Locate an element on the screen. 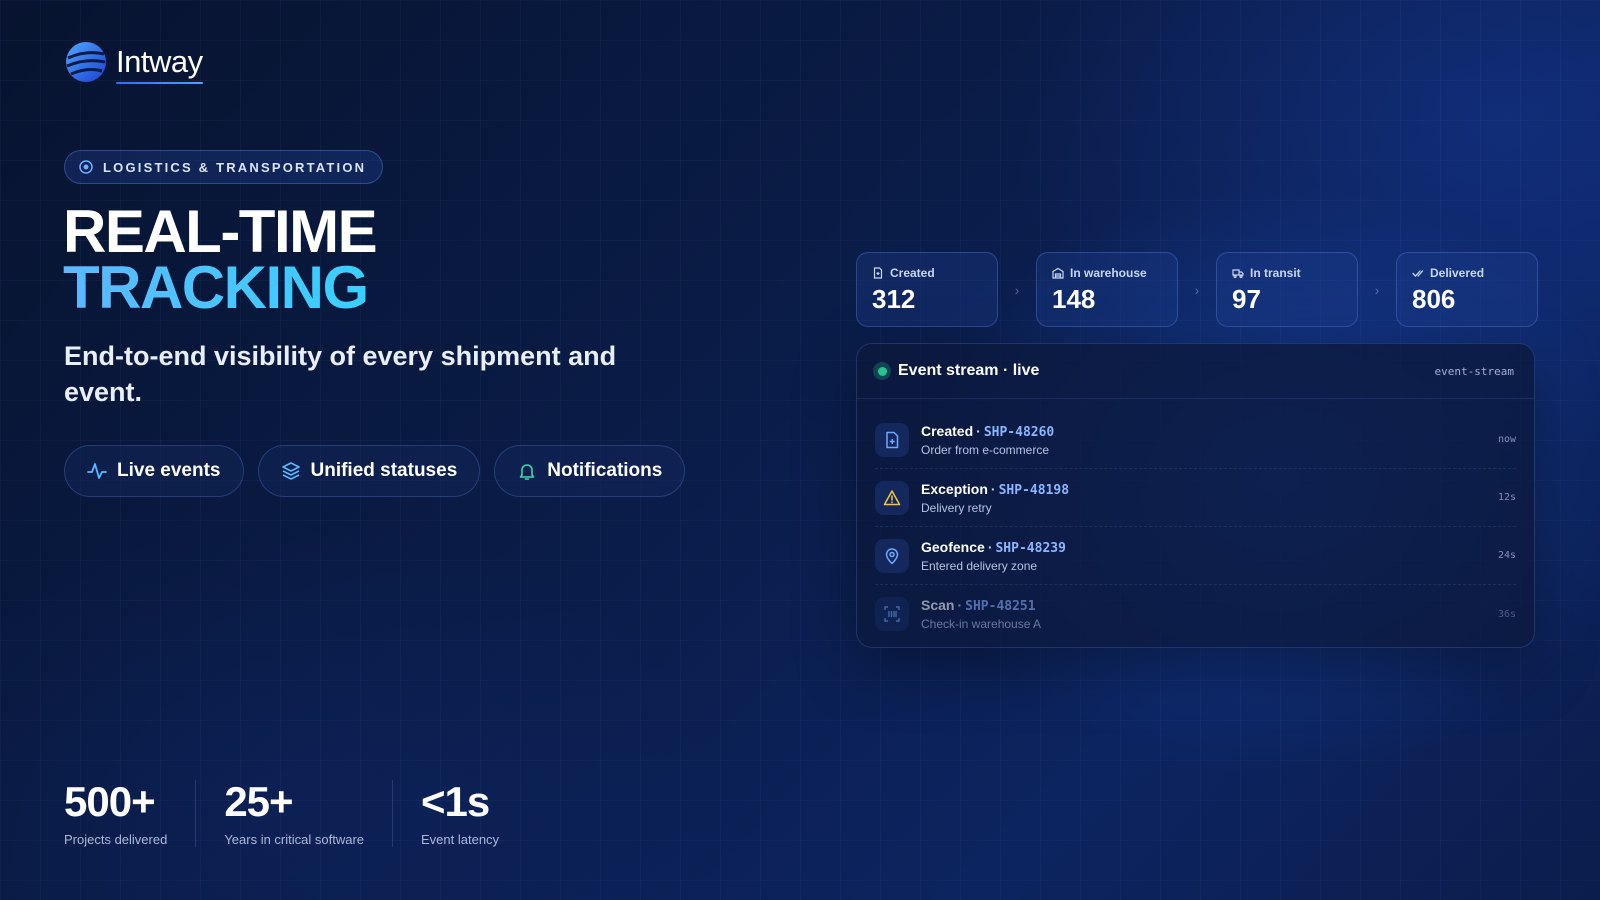 The image size is (1600, 900). event-row: Scan · SHP-48251 Check-in warehouse A 36s is located at coordinates (1195, 614).